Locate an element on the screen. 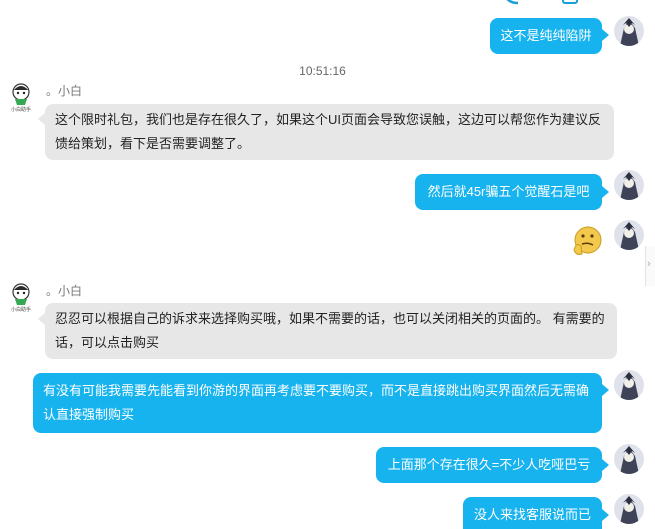 The width and height of the screenshot is (655, 529). message-bubble-outgoing: 没人来找客服说而已 is located at coordinates (532, 513).